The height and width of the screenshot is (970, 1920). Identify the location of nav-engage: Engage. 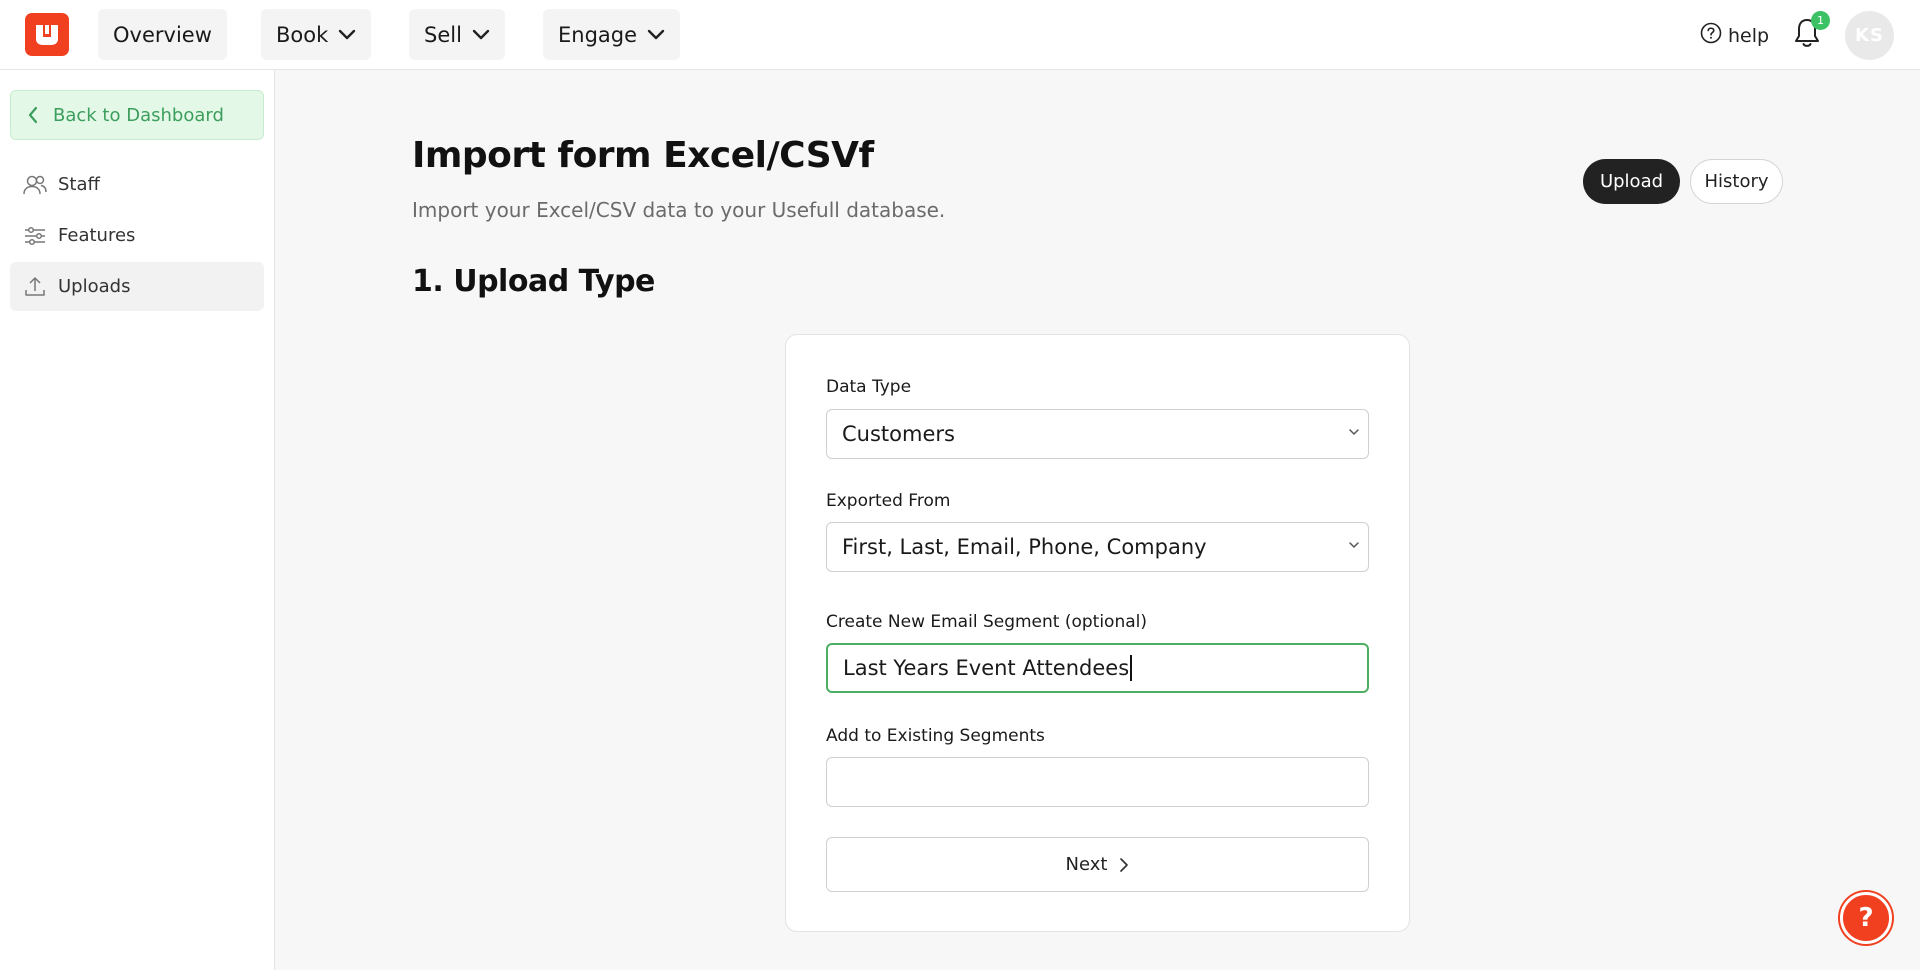
(612, 34).